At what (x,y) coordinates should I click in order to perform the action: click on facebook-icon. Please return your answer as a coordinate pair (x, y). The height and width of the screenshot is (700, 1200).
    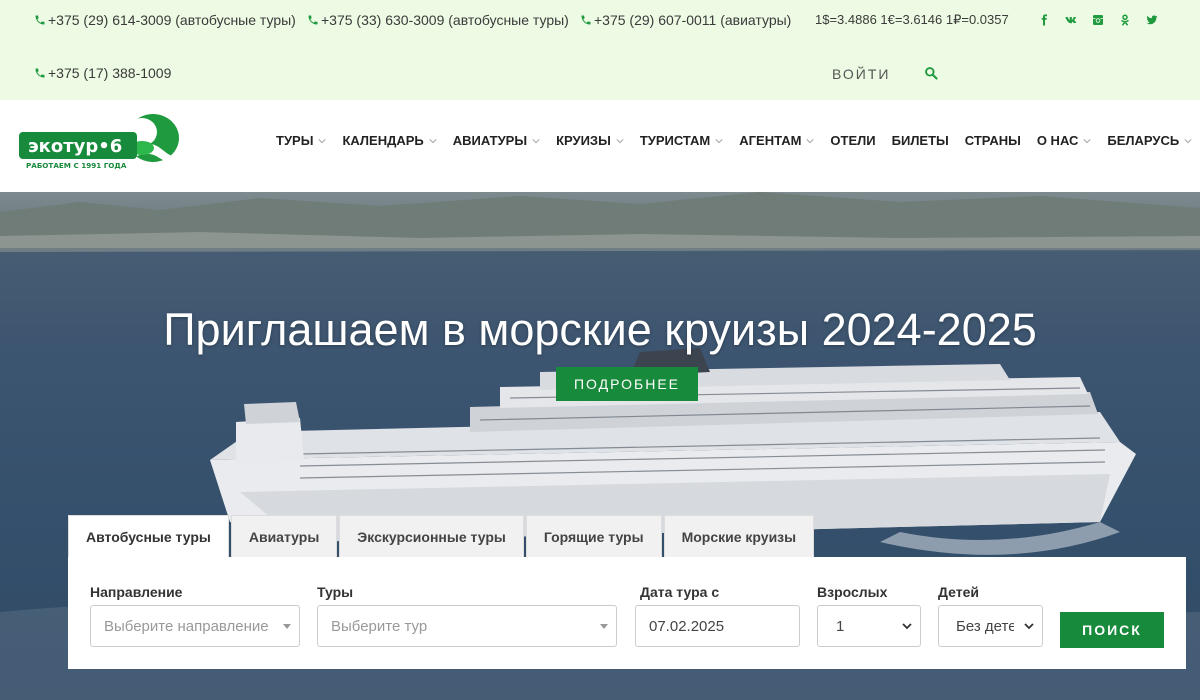
    Looking at the image, I should click on (1043, 20).